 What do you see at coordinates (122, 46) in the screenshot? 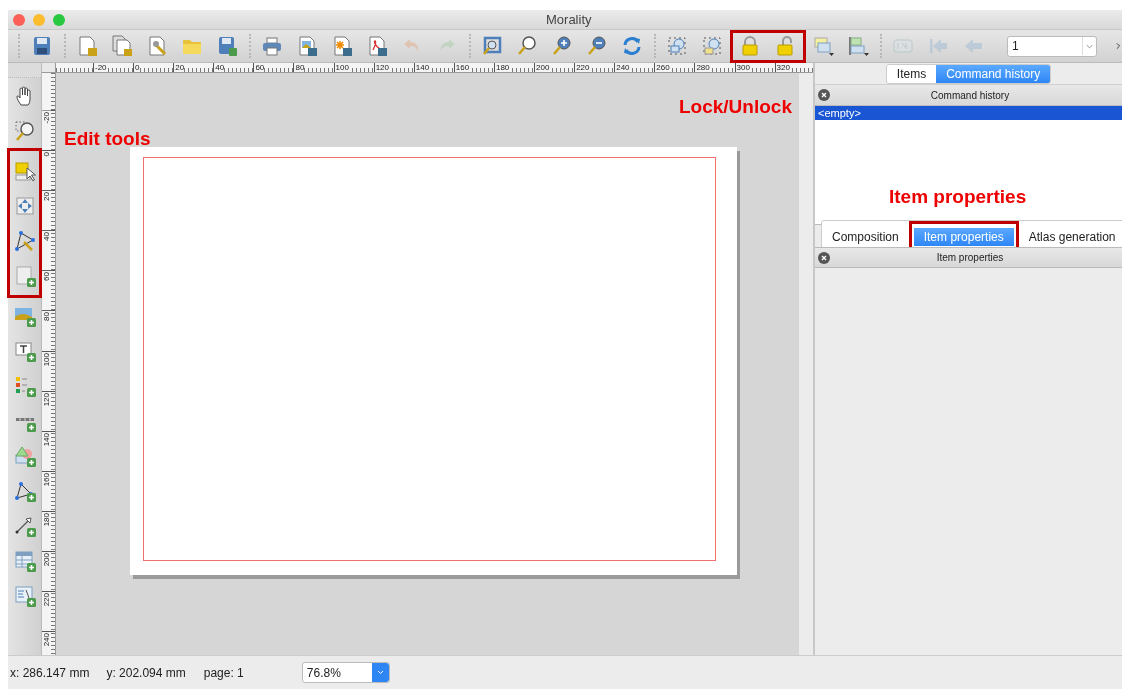
I see `documents-icon` at bounding box center [122, 46].